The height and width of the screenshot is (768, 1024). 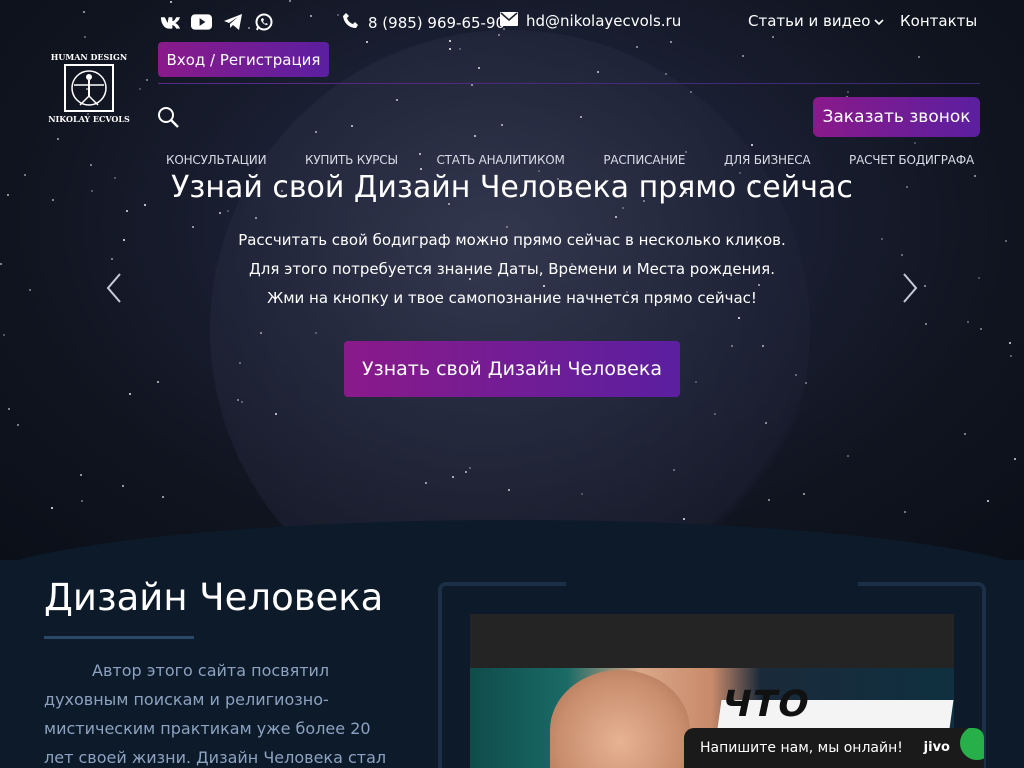 I want to click on about-underline, so click(x=119, y=637).